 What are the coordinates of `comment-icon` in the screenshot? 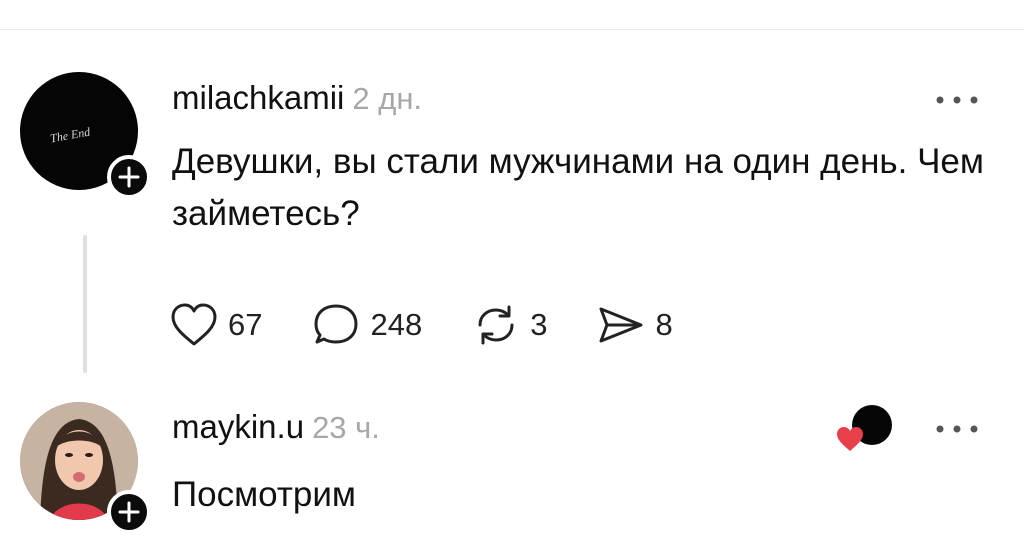 It's located at (336, 324).